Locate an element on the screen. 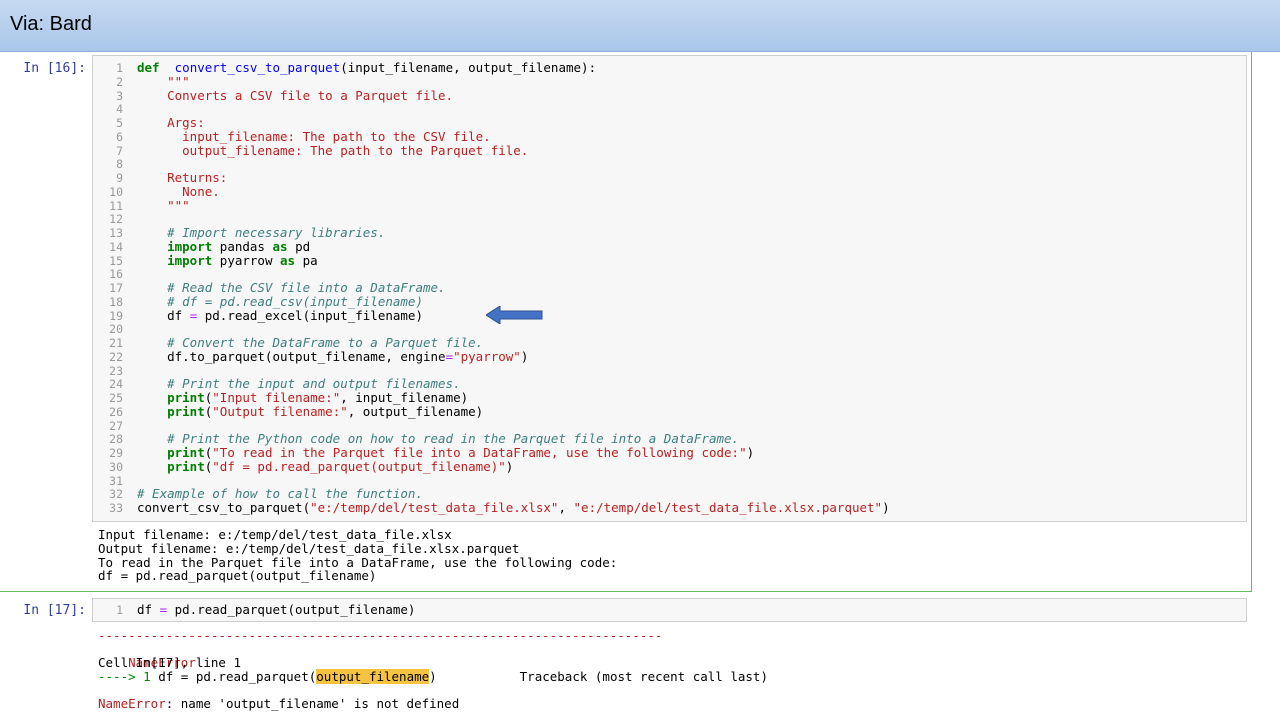 This screenshot has height=720, width=1280. line-number: 2 is located at coordinates (119, 81).